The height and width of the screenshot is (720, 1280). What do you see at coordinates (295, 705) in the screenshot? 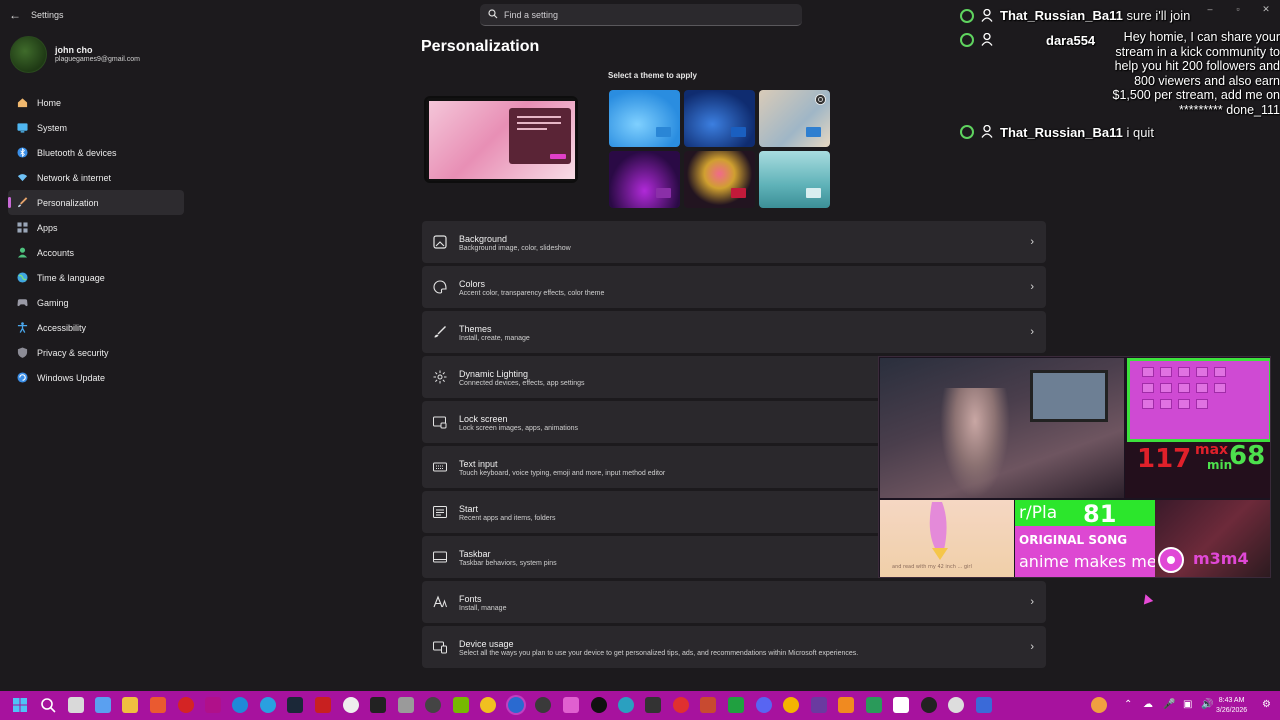
I see `steam-icon` at bounding box center [295, 705].